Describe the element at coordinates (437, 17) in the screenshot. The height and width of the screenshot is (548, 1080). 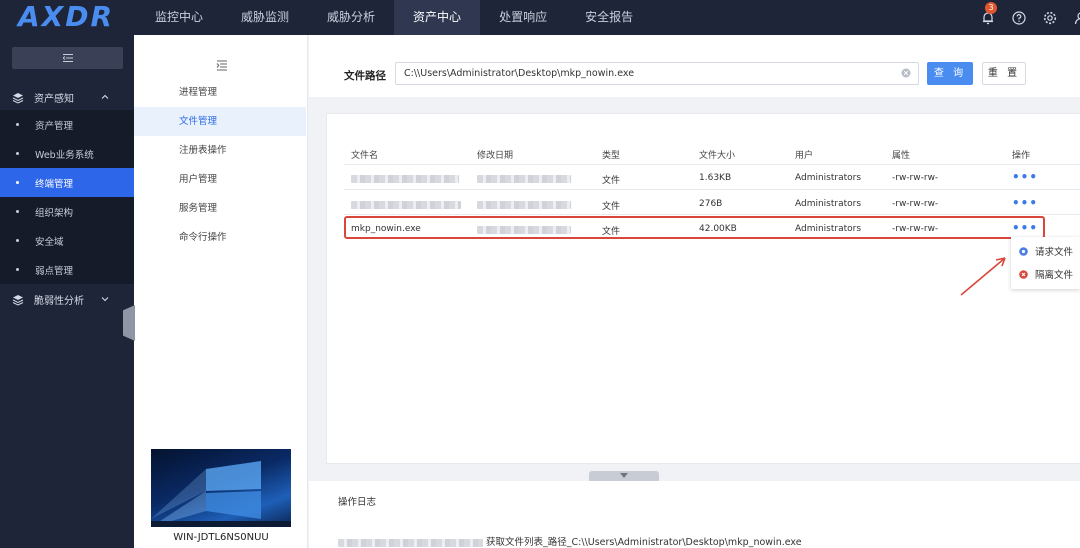
I see `nav-asset-center: 资产中心` at that location.